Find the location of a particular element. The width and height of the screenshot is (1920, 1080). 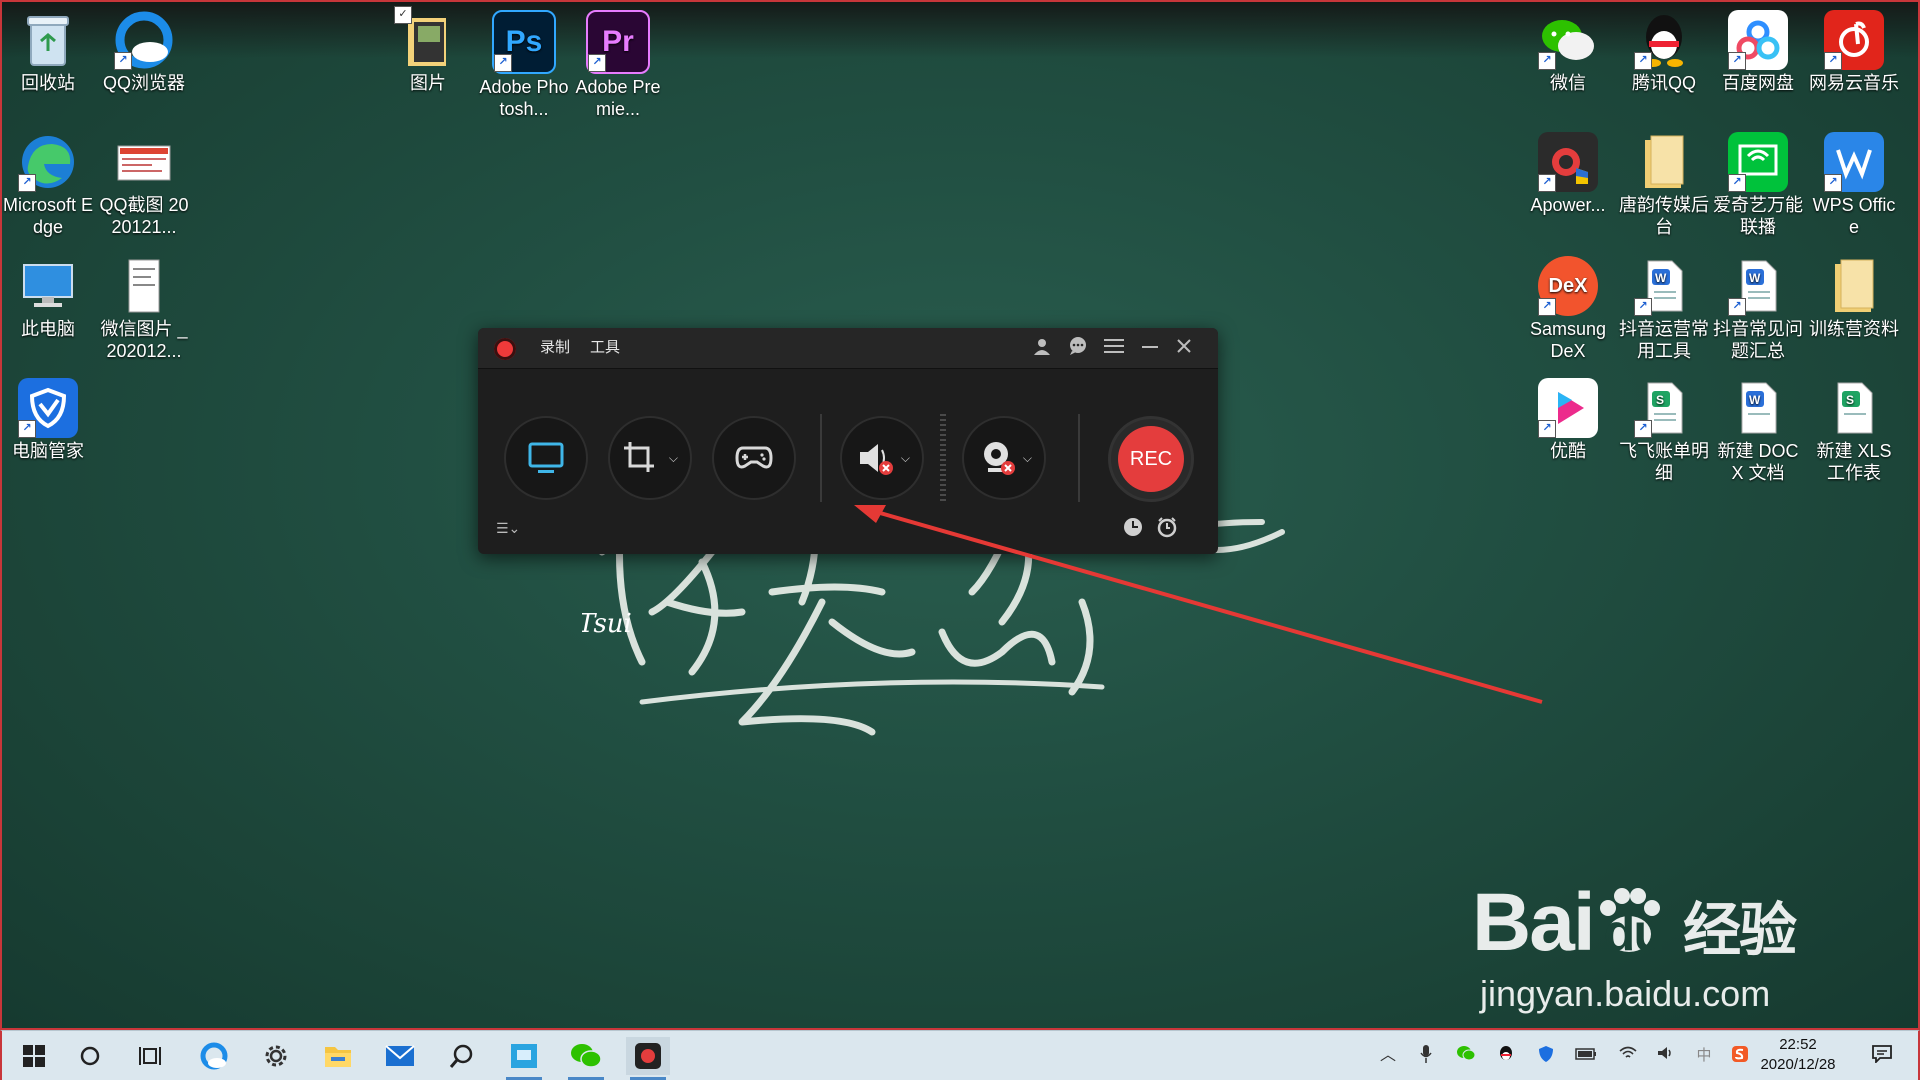

taskbar-file-explorer is located at coordinates (338, 1056).